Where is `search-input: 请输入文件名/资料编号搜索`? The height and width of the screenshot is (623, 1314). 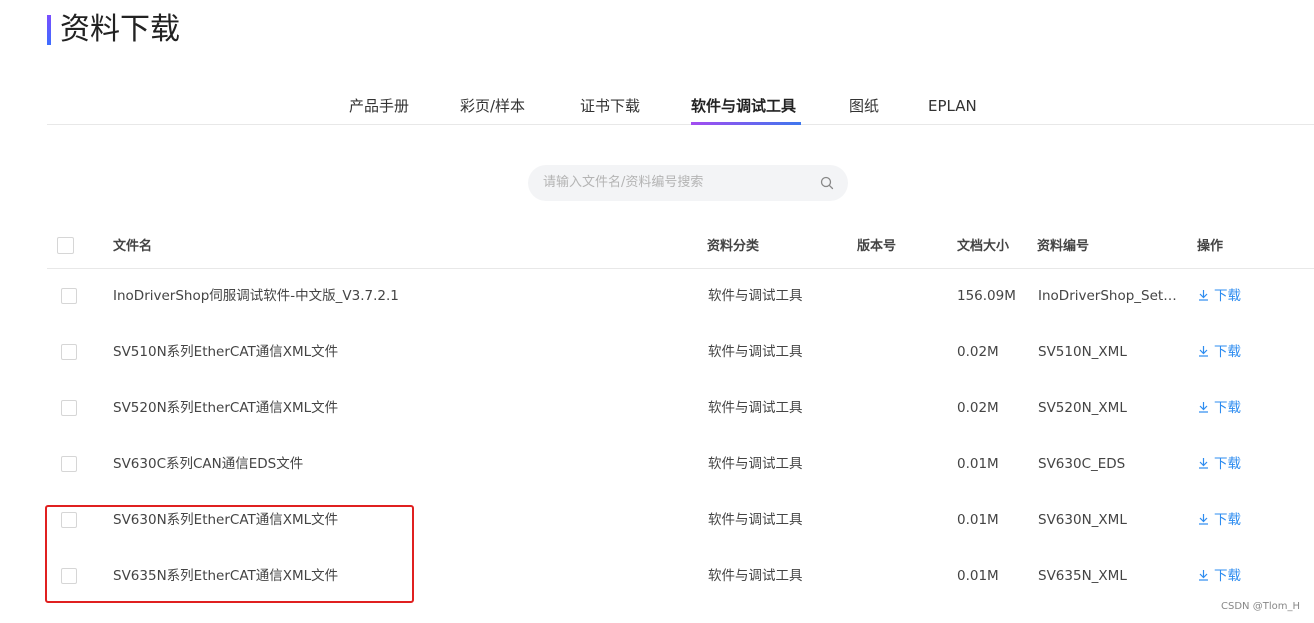 search-input: 请输入文件名/资料编号搜索 is located at coordinates (688, 183).